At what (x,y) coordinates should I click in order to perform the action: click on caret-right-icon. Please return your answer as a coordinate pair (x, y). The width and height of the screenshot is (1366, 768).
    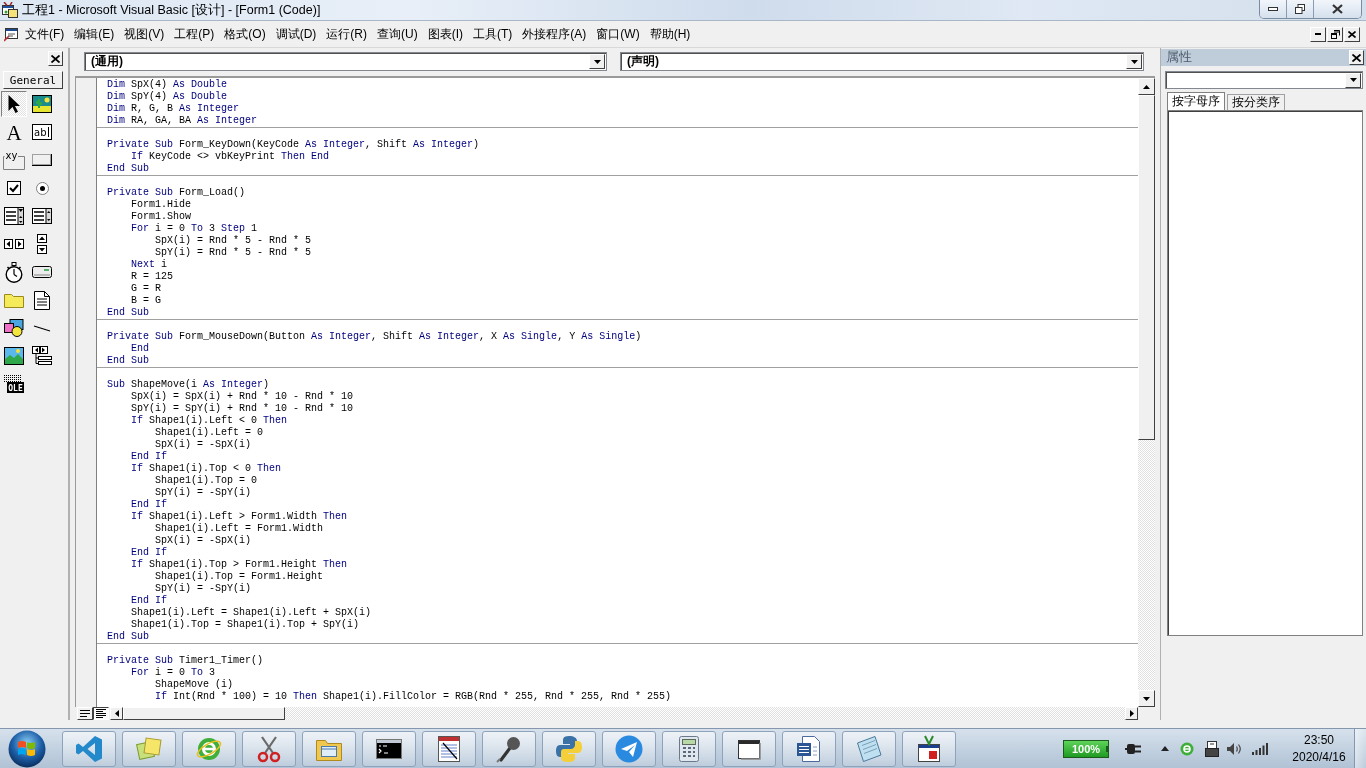
    Looking at the image, I should click on (1131, 713).